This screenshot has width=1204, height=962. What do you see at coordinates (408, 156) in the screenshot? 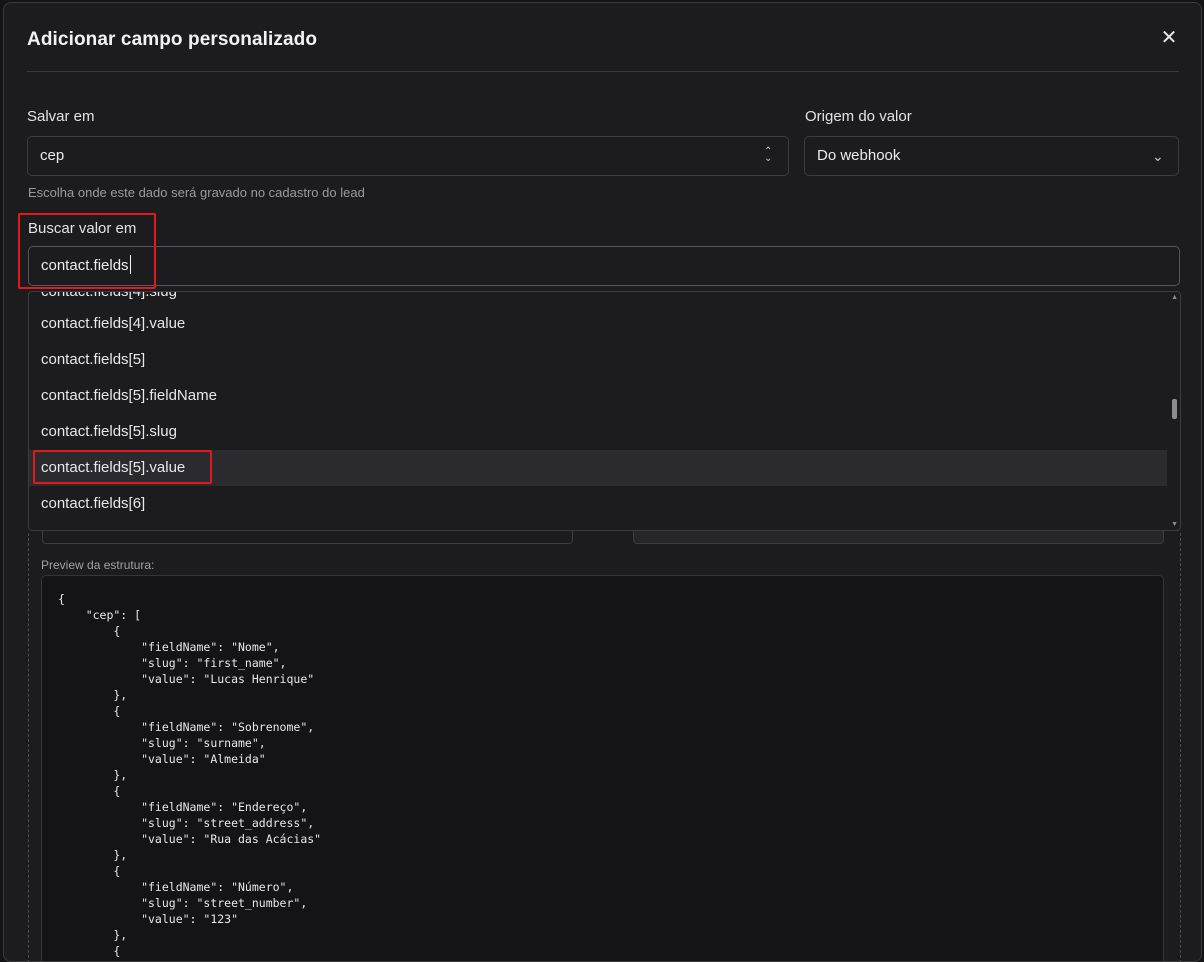
I see `save-in-select: cep` at bounding box center [408, 156].